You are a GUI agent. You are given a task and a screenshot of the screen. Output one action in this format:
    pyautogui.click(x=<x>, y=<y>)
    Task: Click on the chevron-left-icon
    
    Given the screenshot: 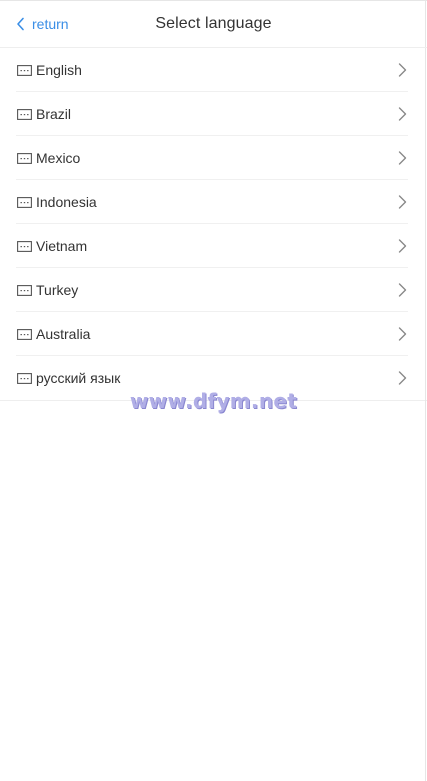 What is the action you would take?
    pyautogui.click(x=21, y=24)
    